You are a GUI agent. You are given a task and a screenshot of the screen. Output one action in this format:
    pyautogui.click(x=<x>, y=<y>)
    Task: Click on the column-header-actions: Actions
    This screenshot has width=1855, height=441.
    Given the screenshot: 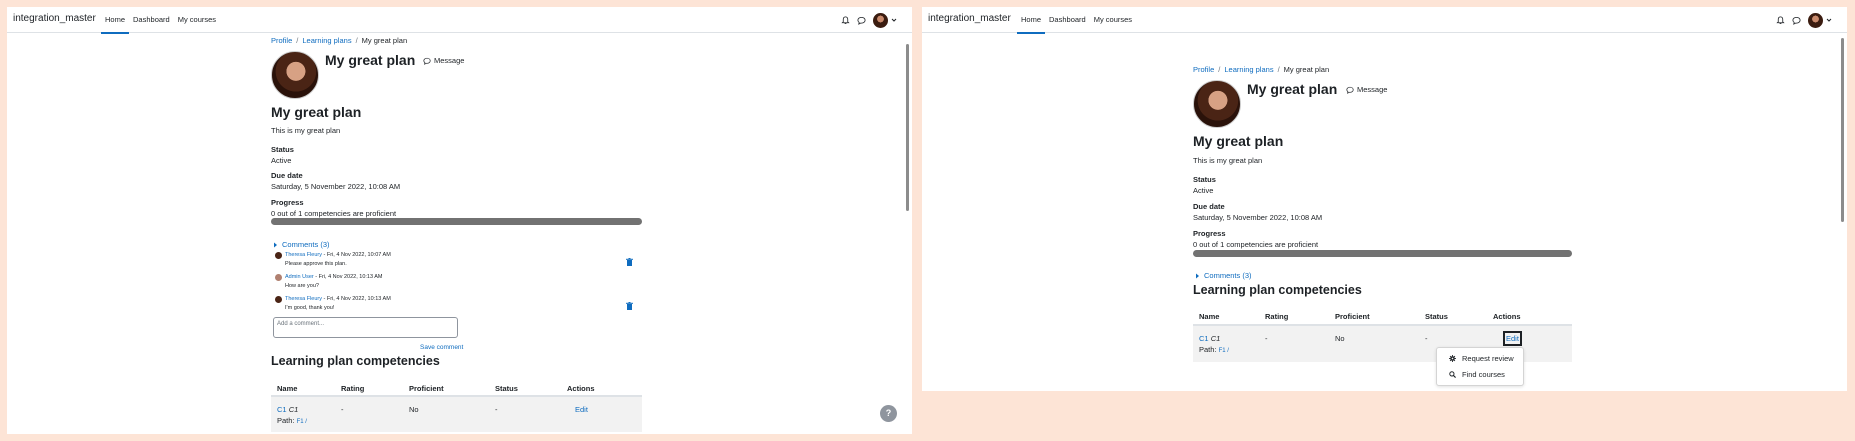 What is the action you would take?
    pyautogui.click(x=1507, y=316)
    